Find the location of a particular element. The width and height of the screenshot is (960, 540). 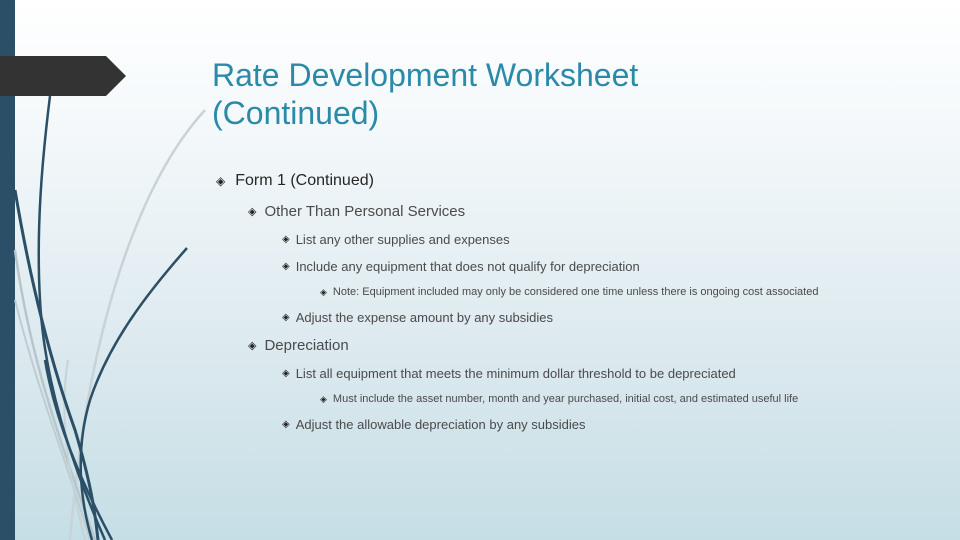

bullet-otps-item: ◈ List any other supplies and expenses is located at coordinates (396, 239).